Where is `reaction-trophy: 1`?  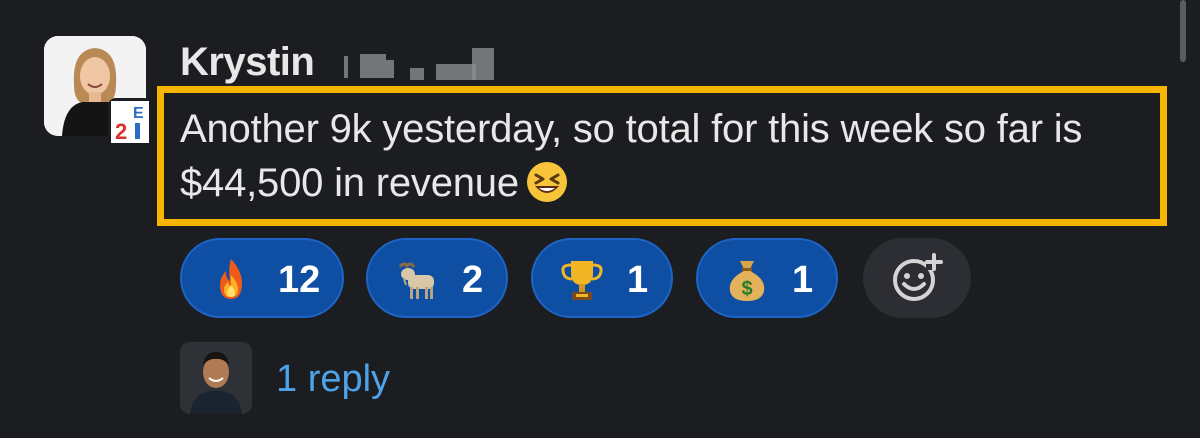 reaction-trophy: 1 is located at coordinates (602, 278).